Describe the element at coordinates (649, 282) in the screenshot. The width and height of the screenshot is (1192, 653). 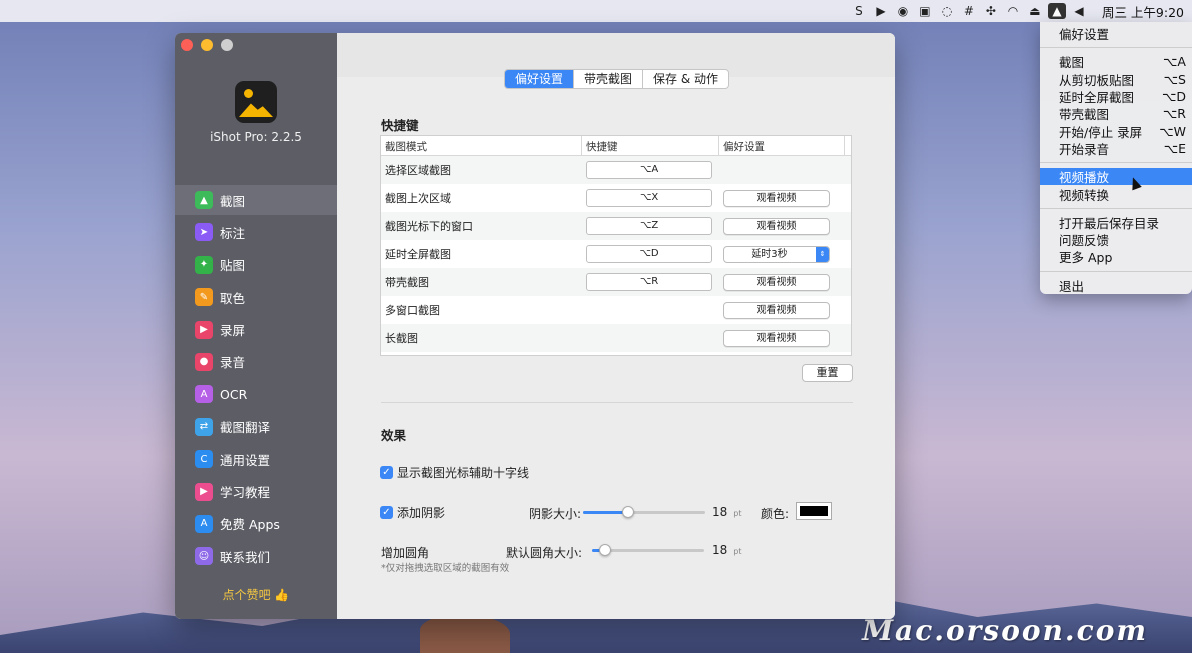
I see `shortcut-recorder: ⌥R` at that location.